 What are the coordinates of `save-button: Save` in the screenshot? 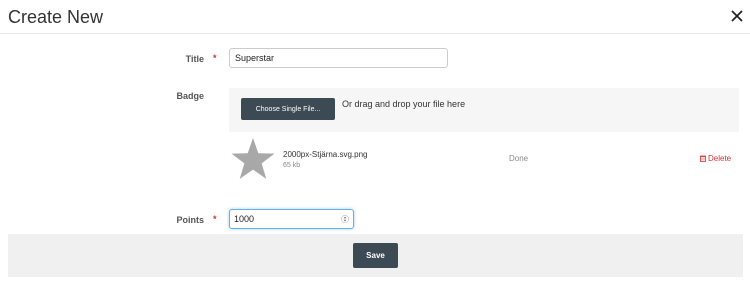 It's located at (375, 255).